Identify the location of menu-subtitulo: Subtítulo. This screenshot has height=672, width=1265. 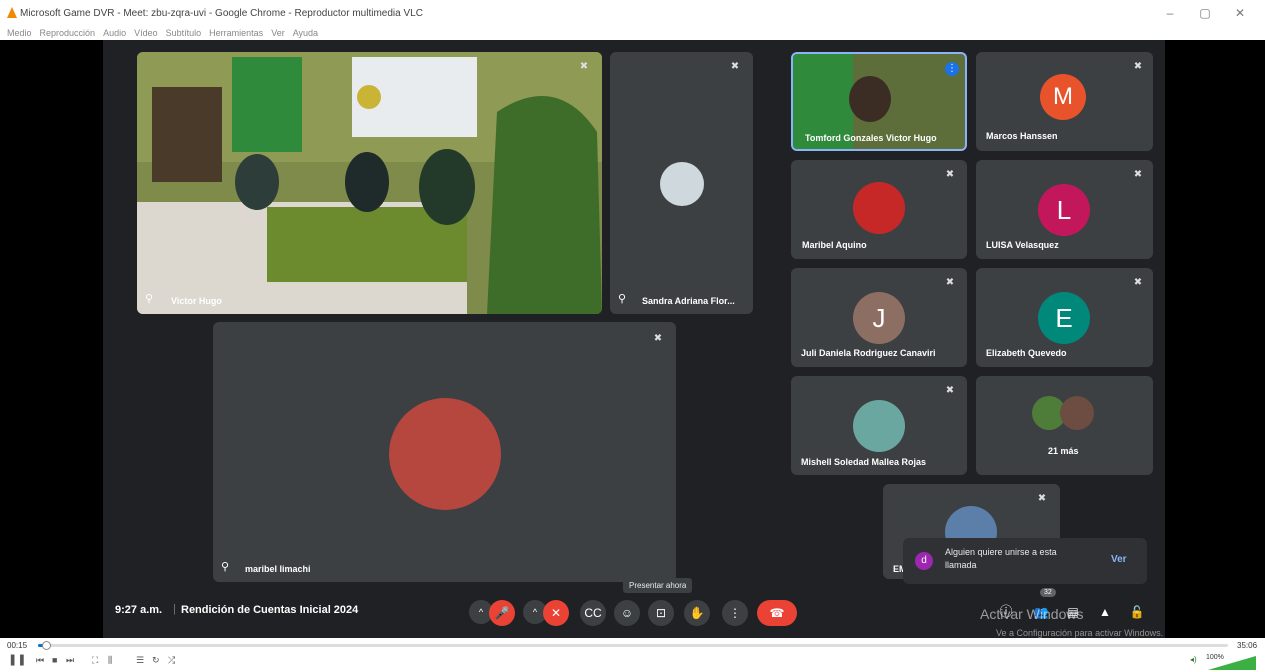
(184, 33).